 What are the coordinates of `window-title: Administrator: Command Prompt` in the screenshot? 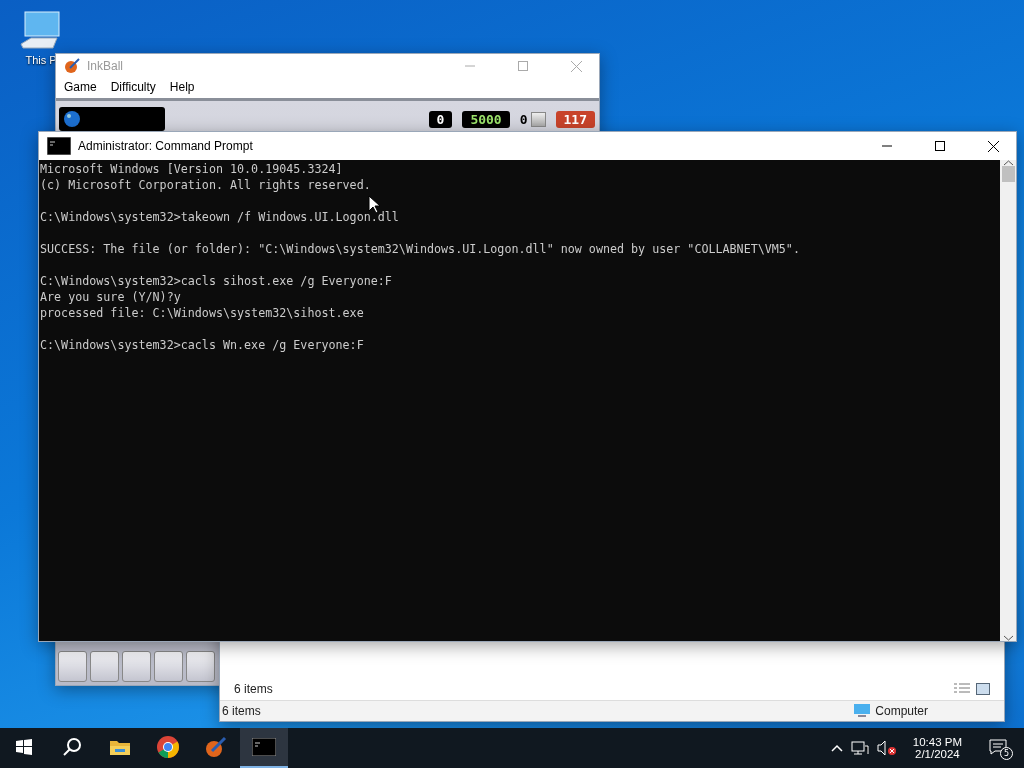 It's located at (166, 146).